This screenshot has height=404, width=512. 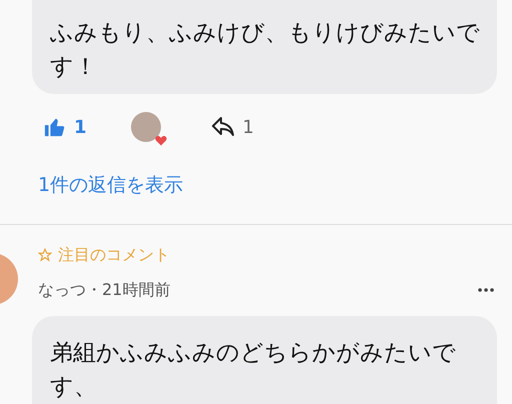 I want to click on reply-button: 1, so click(x=232, y=127).